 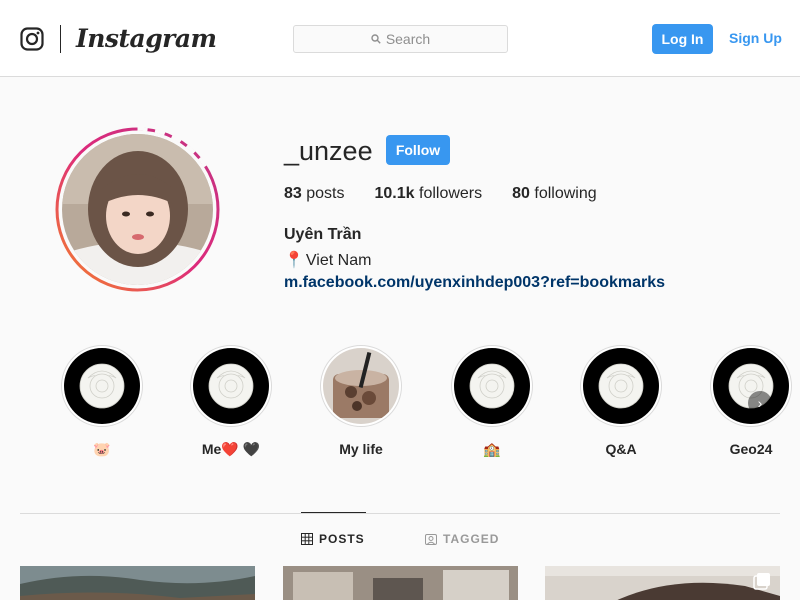 I want to click on posts-count: 83, so click(x=293, y=193).